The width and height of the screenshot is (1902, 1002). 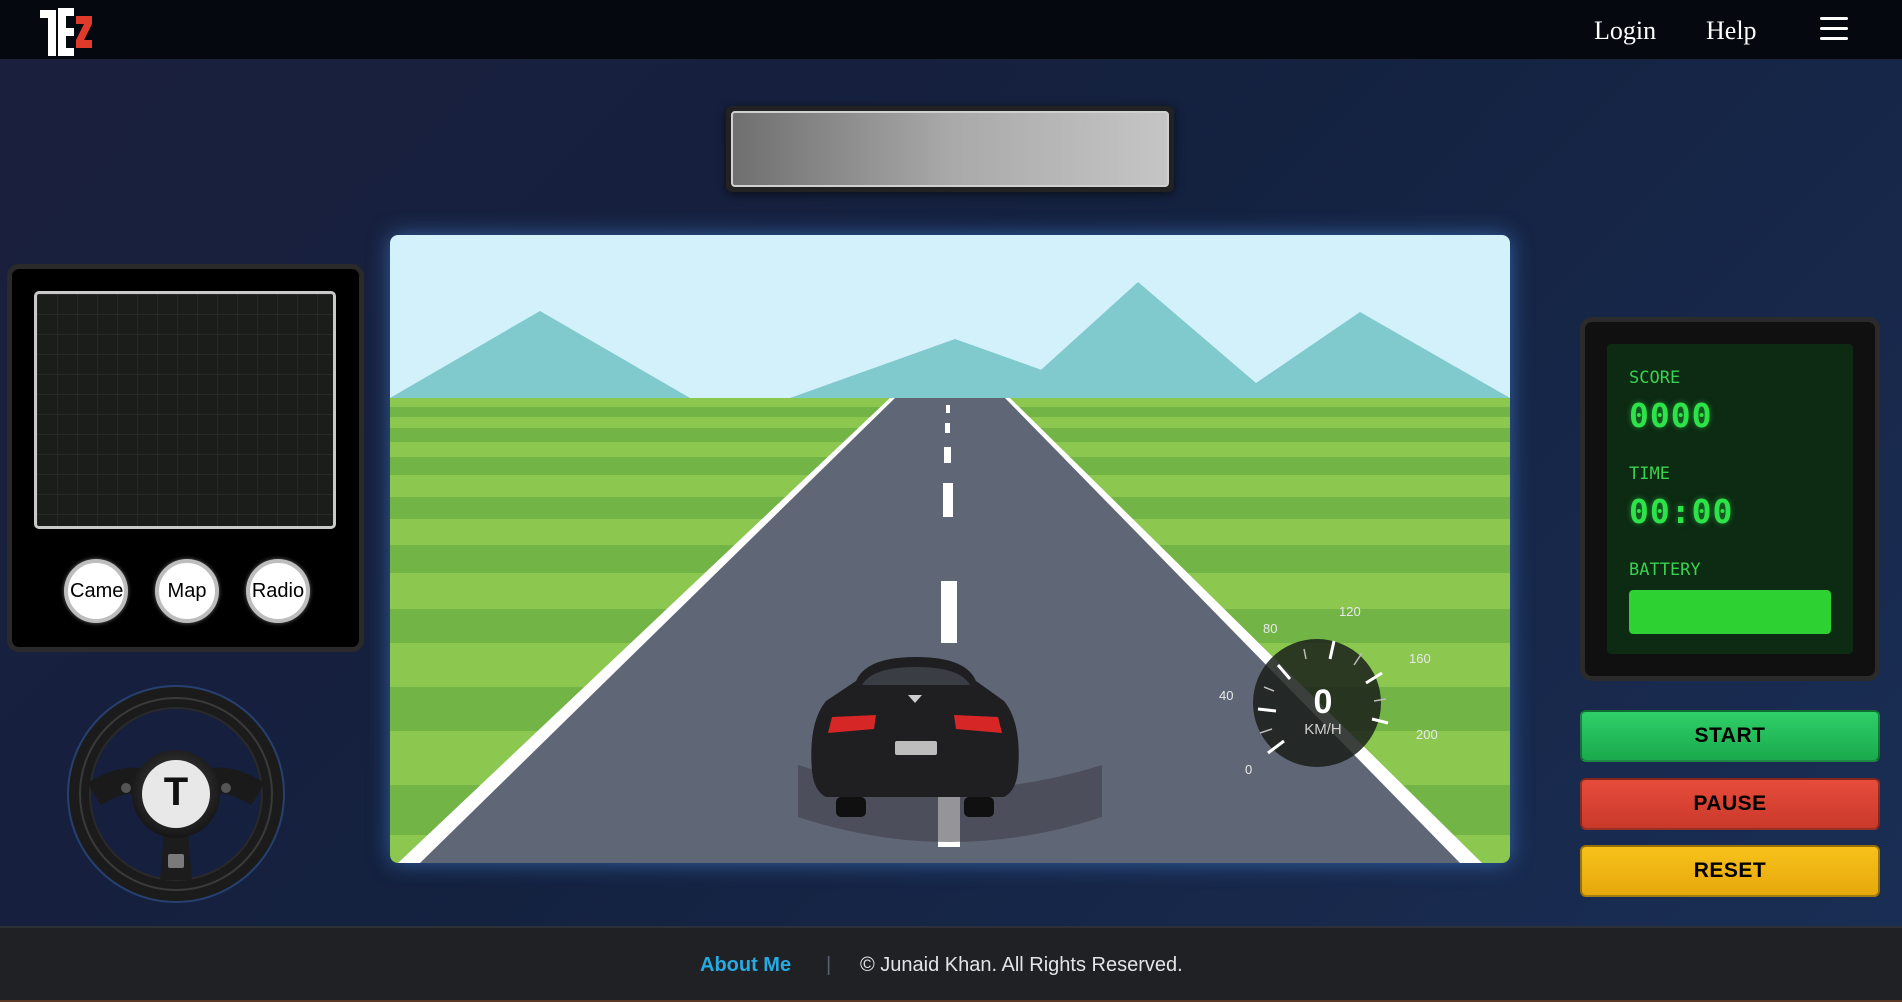 What do you see at coordinates (1323, 729) in the screenshot?
I see `speed-unit: KM/H` at bounding box center [1323, 729].